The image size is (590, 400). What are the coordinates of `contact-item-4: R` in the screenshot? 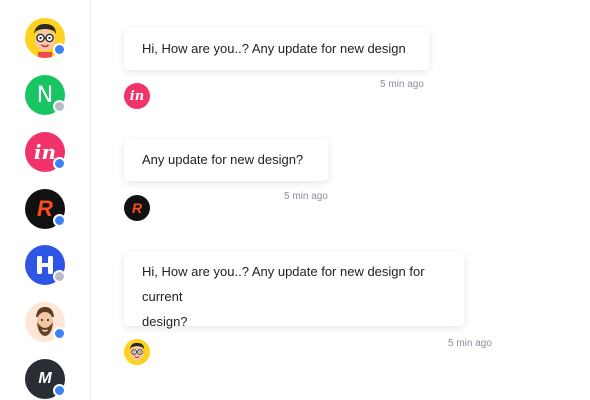 It's located at (45, 209).